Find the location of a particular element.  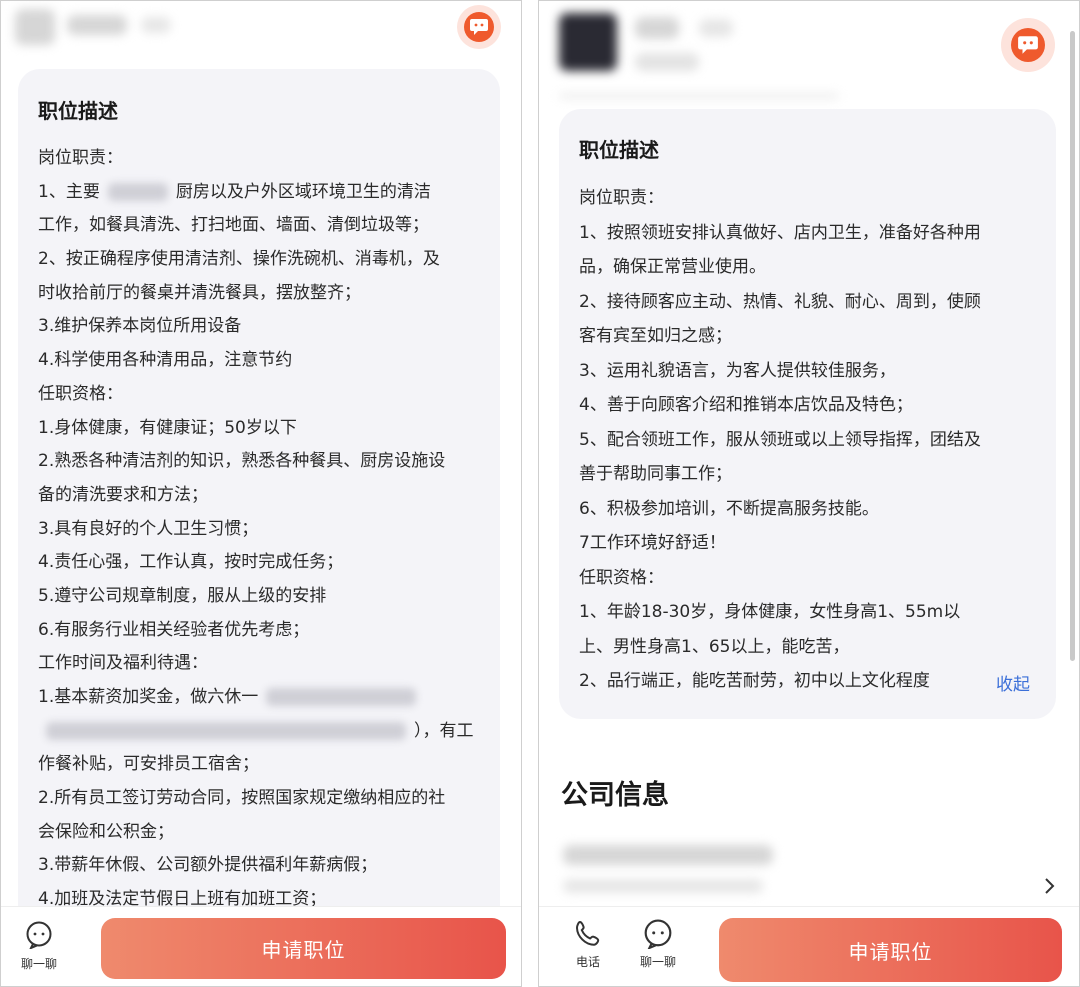

description-line: 2、品行端正，能吃苦耐劳，初中以上文化程度 is located at coordinates (754, 681).